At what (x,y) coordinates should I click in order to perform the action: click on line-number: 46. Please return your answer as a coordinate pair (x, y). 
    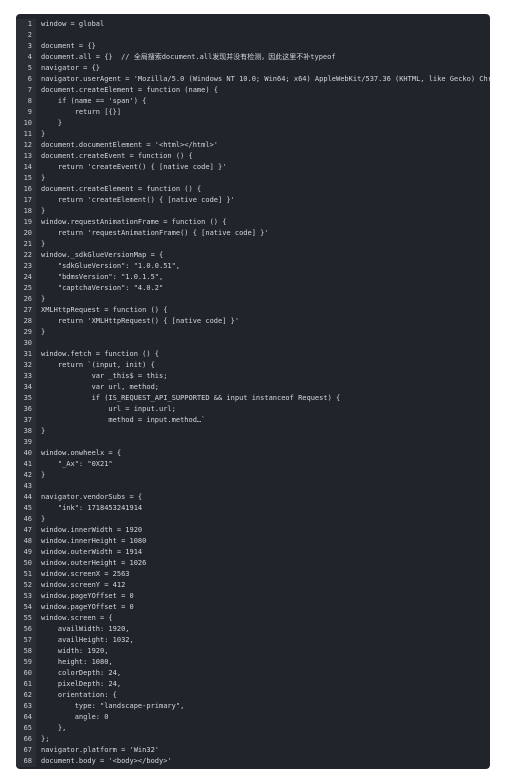
    Looking at the image, I should click on (26, 519).